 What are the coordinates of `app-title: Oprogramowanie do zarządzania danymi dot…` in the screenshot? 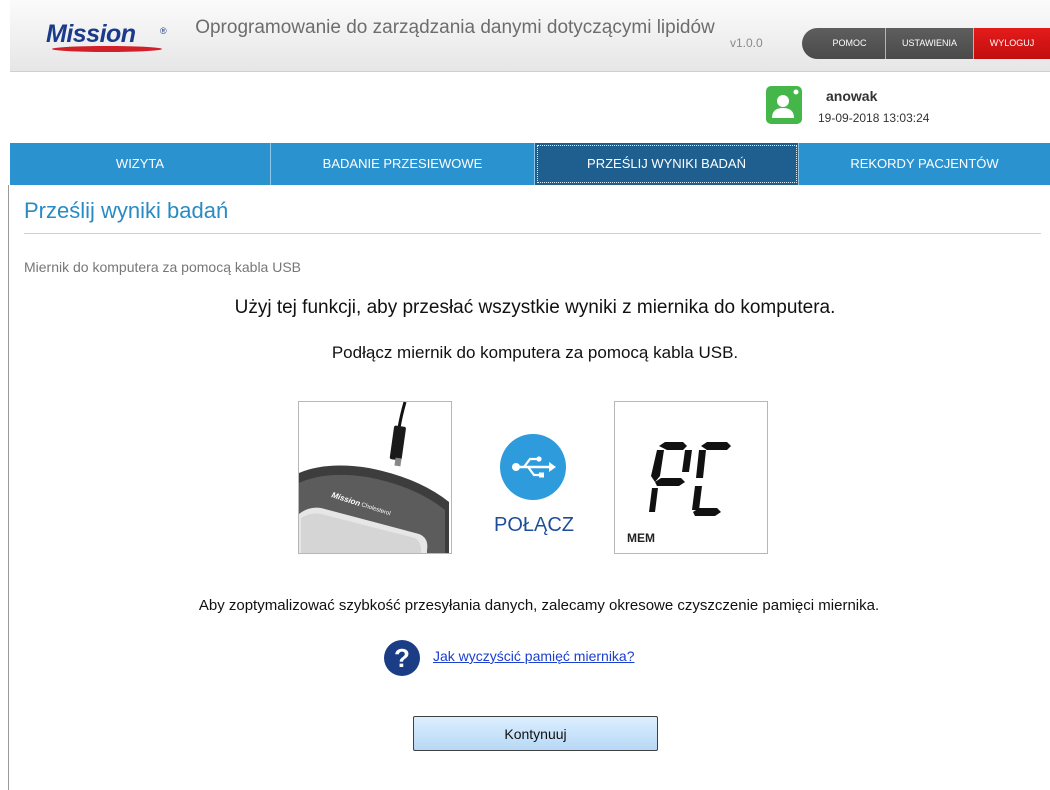 It's located at (455, 27).